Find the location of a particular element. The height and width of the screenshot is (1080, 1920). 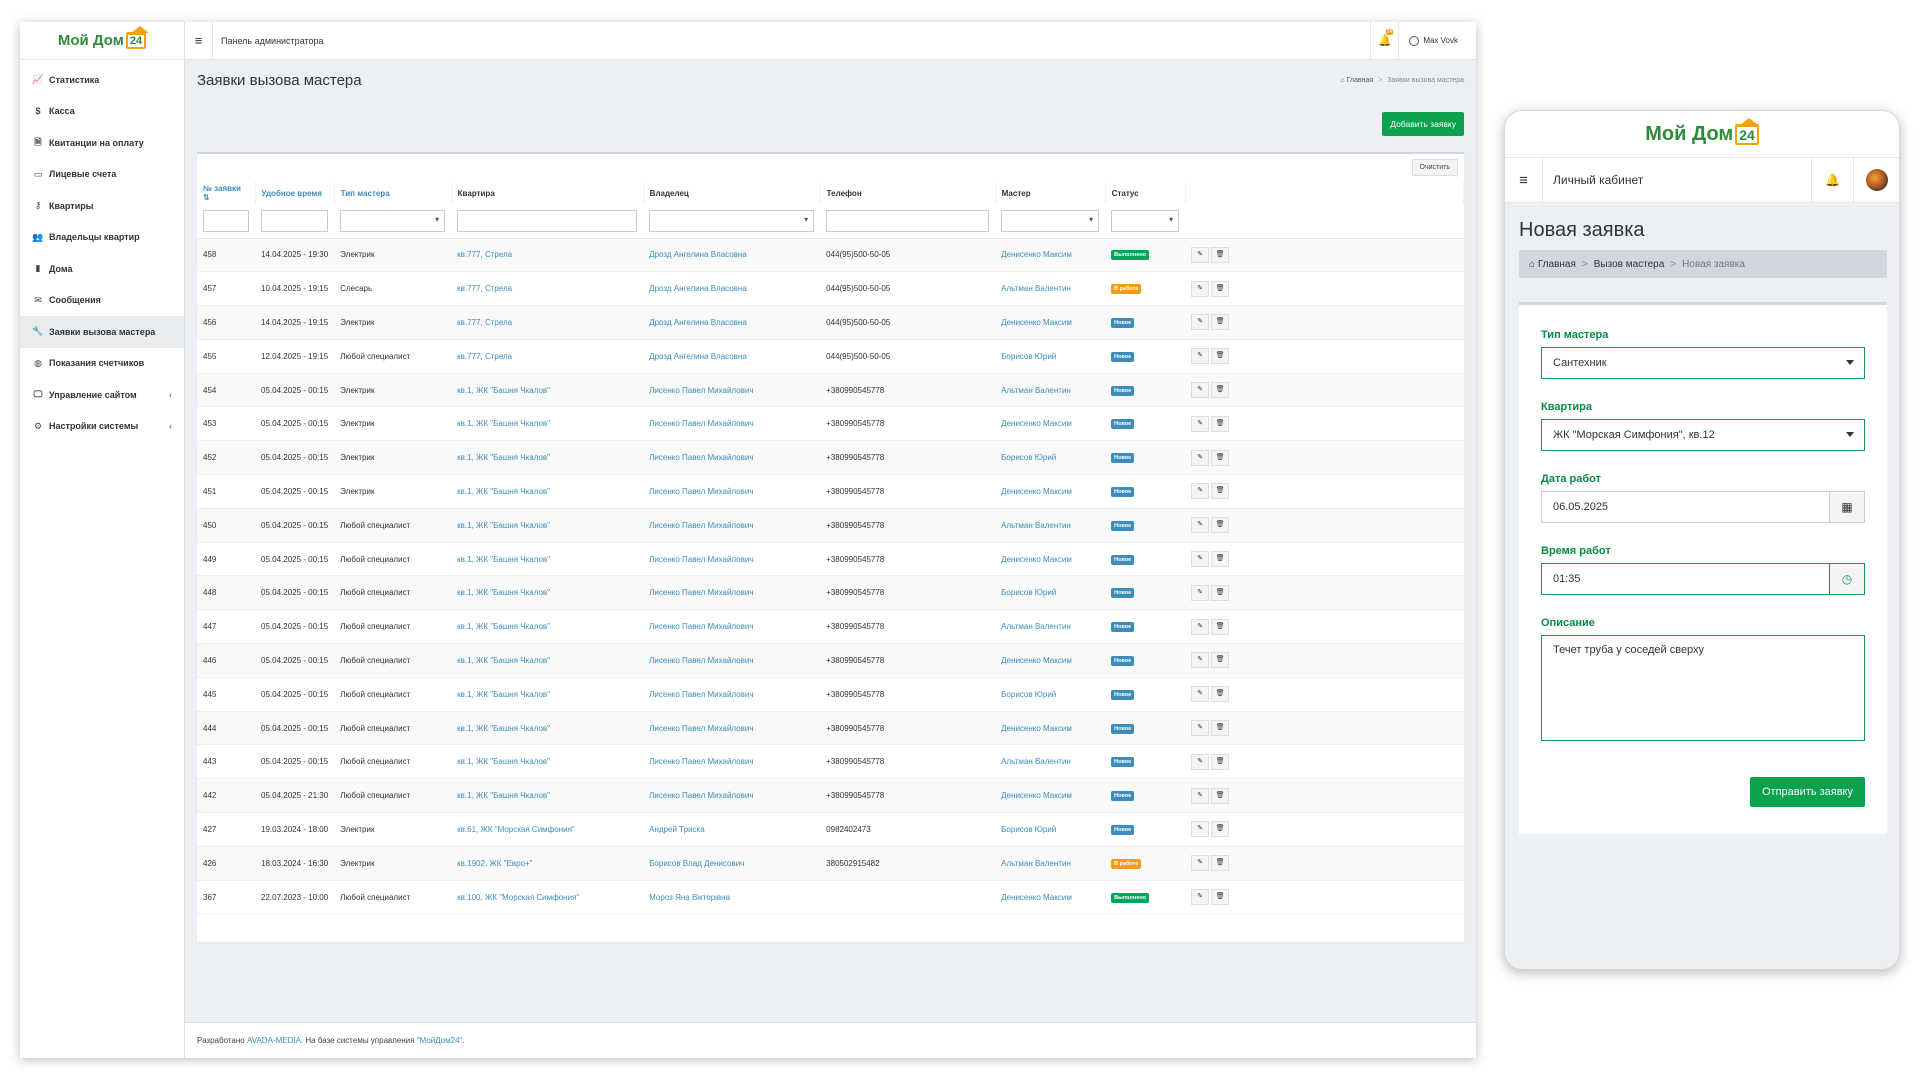

user-menu: Max Vovk is located at coordinates (1437, 41).